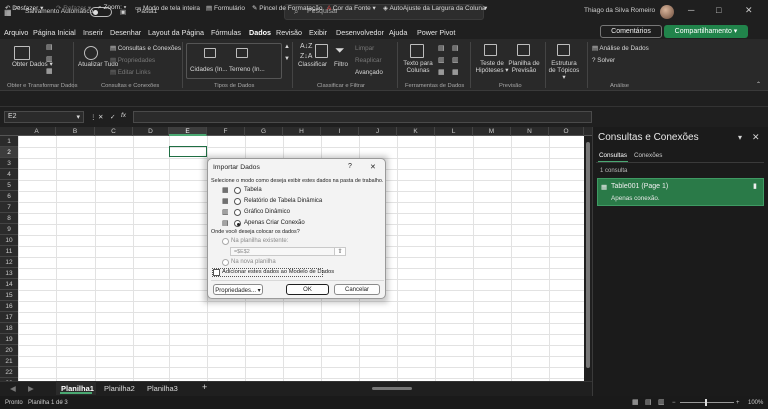 Image resolution: width=768 pixels, height=409 pixels. Describe the element at coordinates (530, 131) in the screenshot. I see `column-header-n: N` at that location.